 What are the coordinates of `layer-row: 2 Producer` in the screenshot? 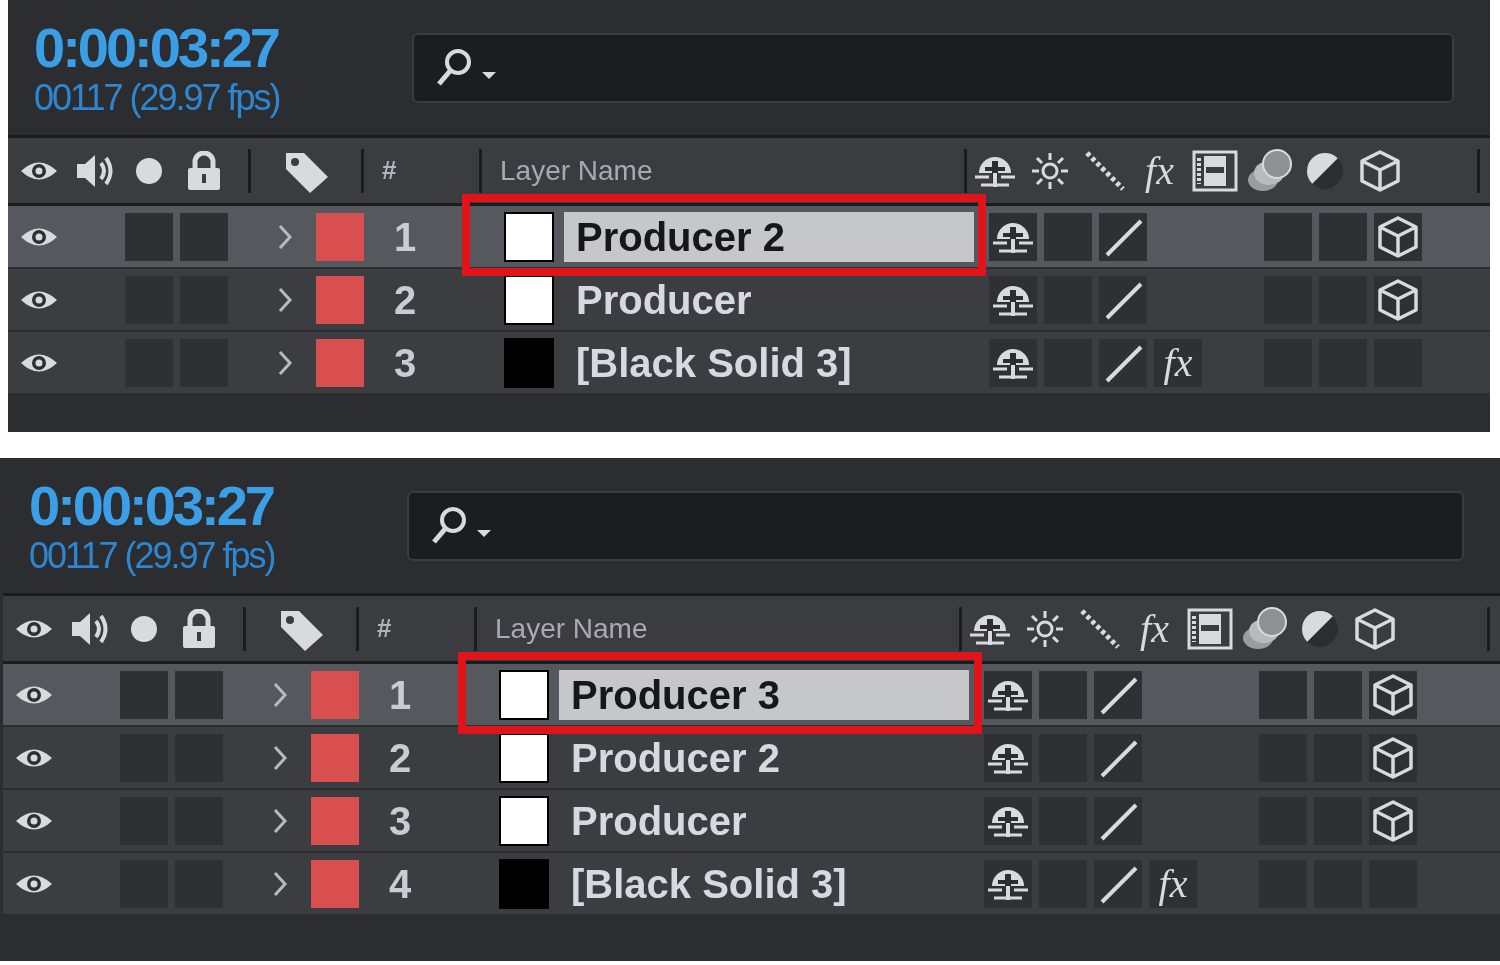 It's located at (749, 300).